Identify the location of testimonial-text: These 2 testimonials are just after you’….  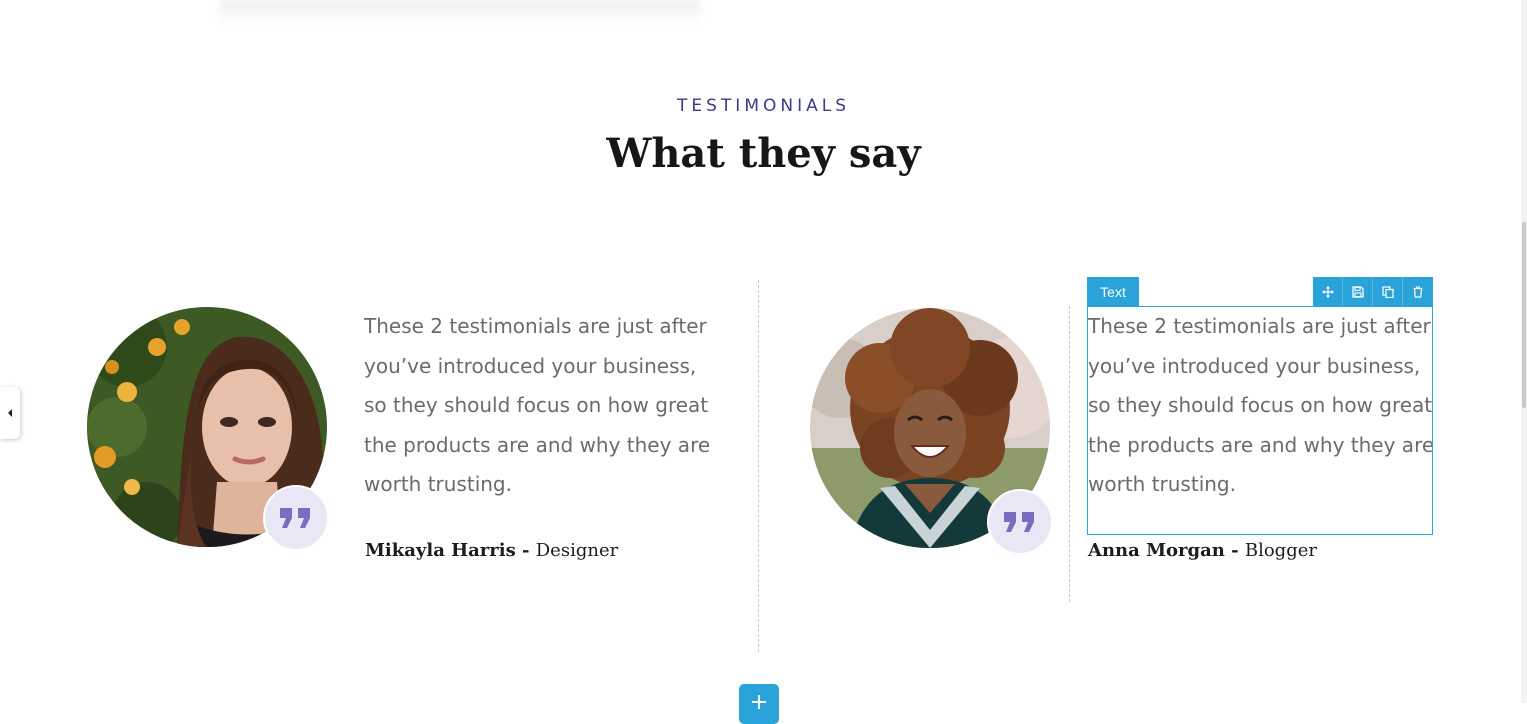
(537, 405).